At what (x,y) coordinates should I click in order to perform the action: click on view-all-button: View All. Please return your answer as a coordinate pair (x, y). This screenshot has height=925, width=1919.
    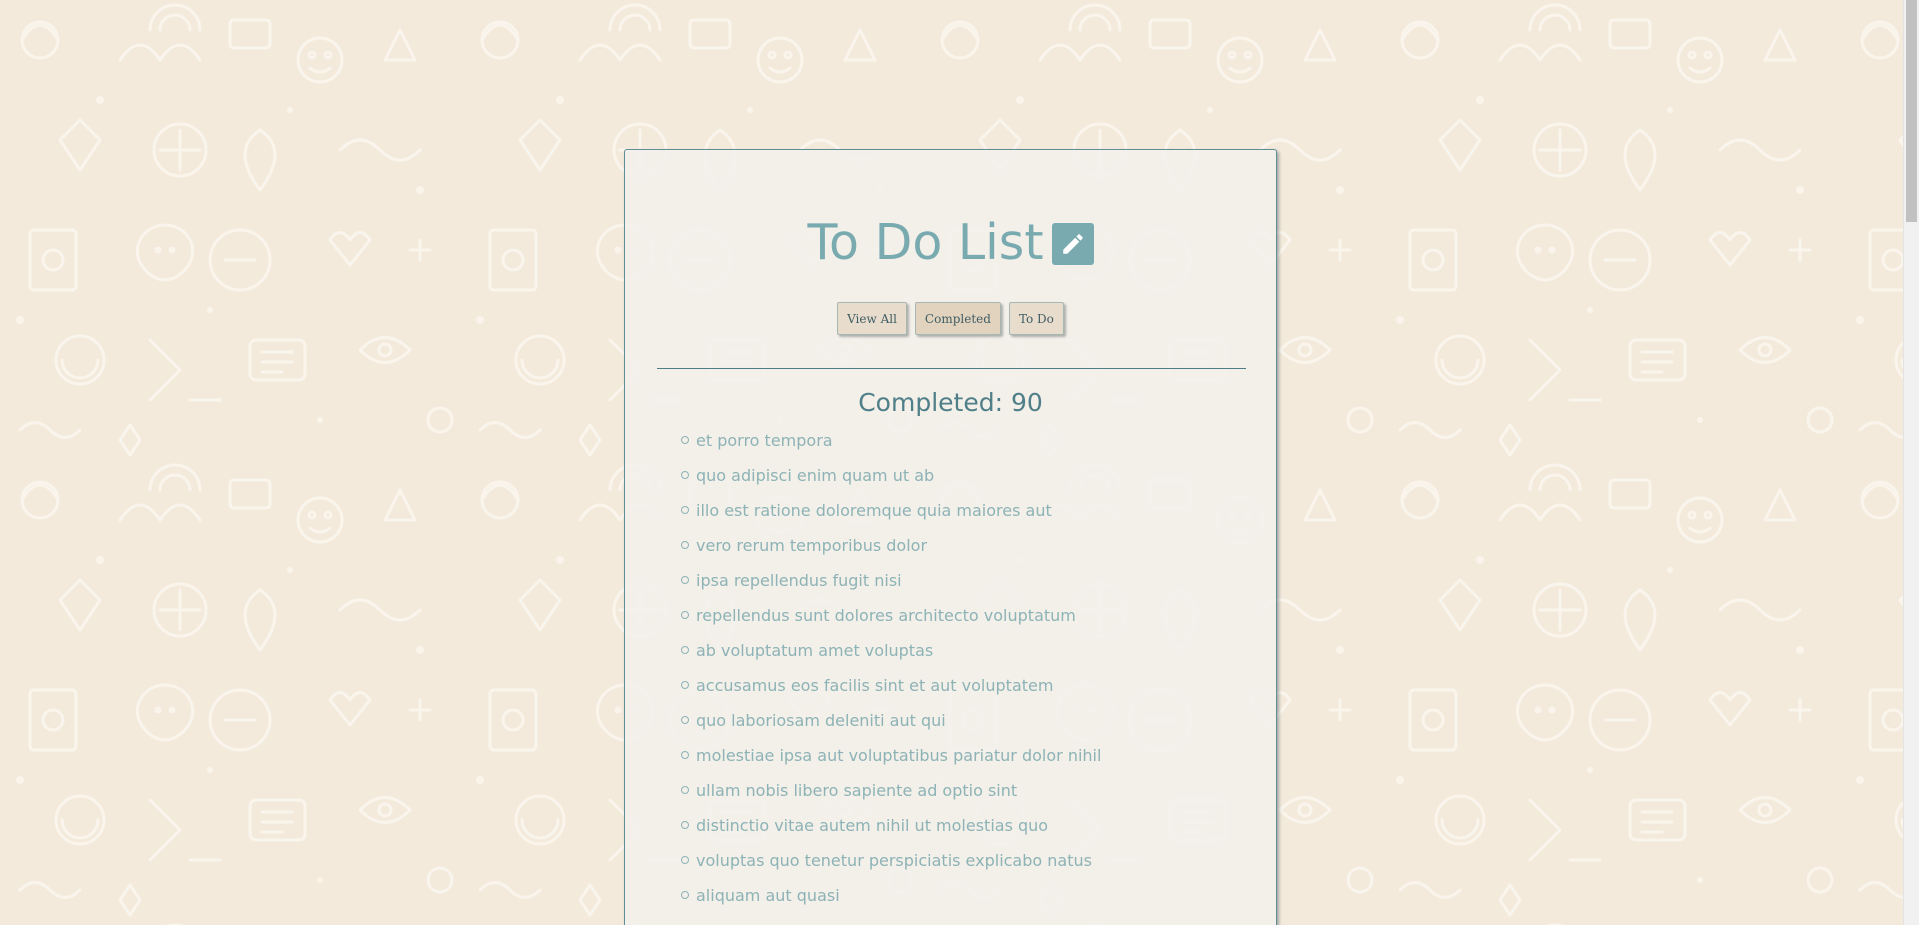
    Looking at the image, I should click on (872, 318).